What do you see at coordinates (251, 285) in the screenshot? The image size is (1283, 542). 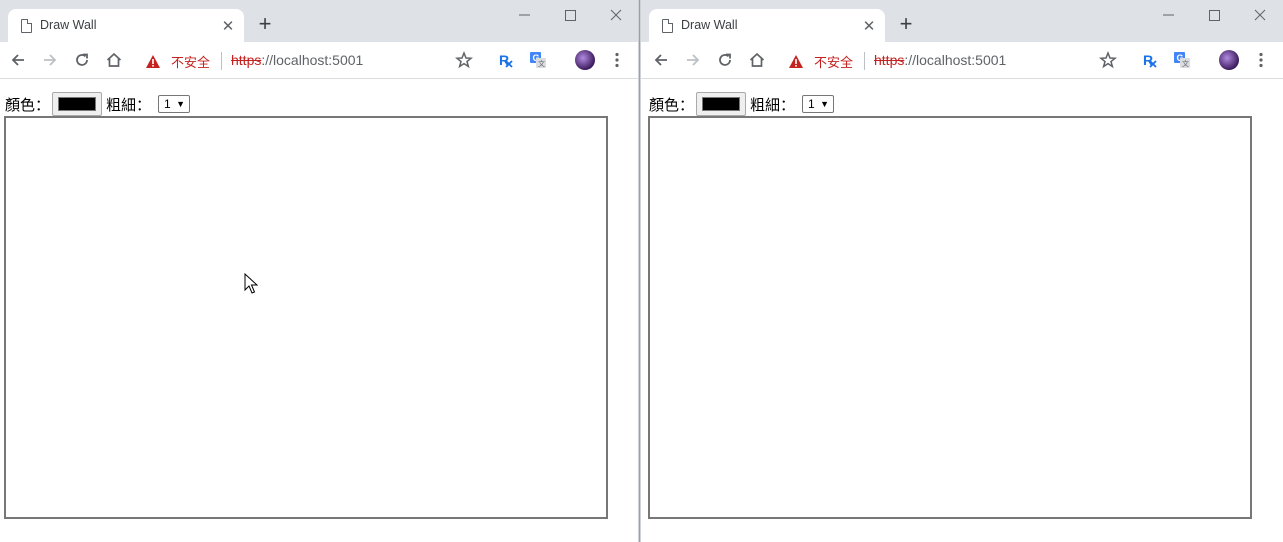 I see `mouse-cursor` at bounding box center [251, 285].